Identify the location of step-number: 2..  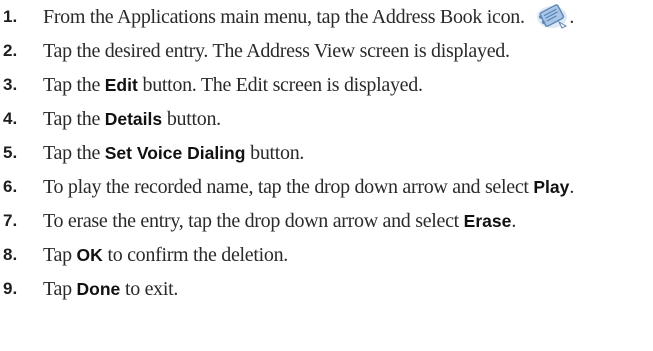
(10, 50).